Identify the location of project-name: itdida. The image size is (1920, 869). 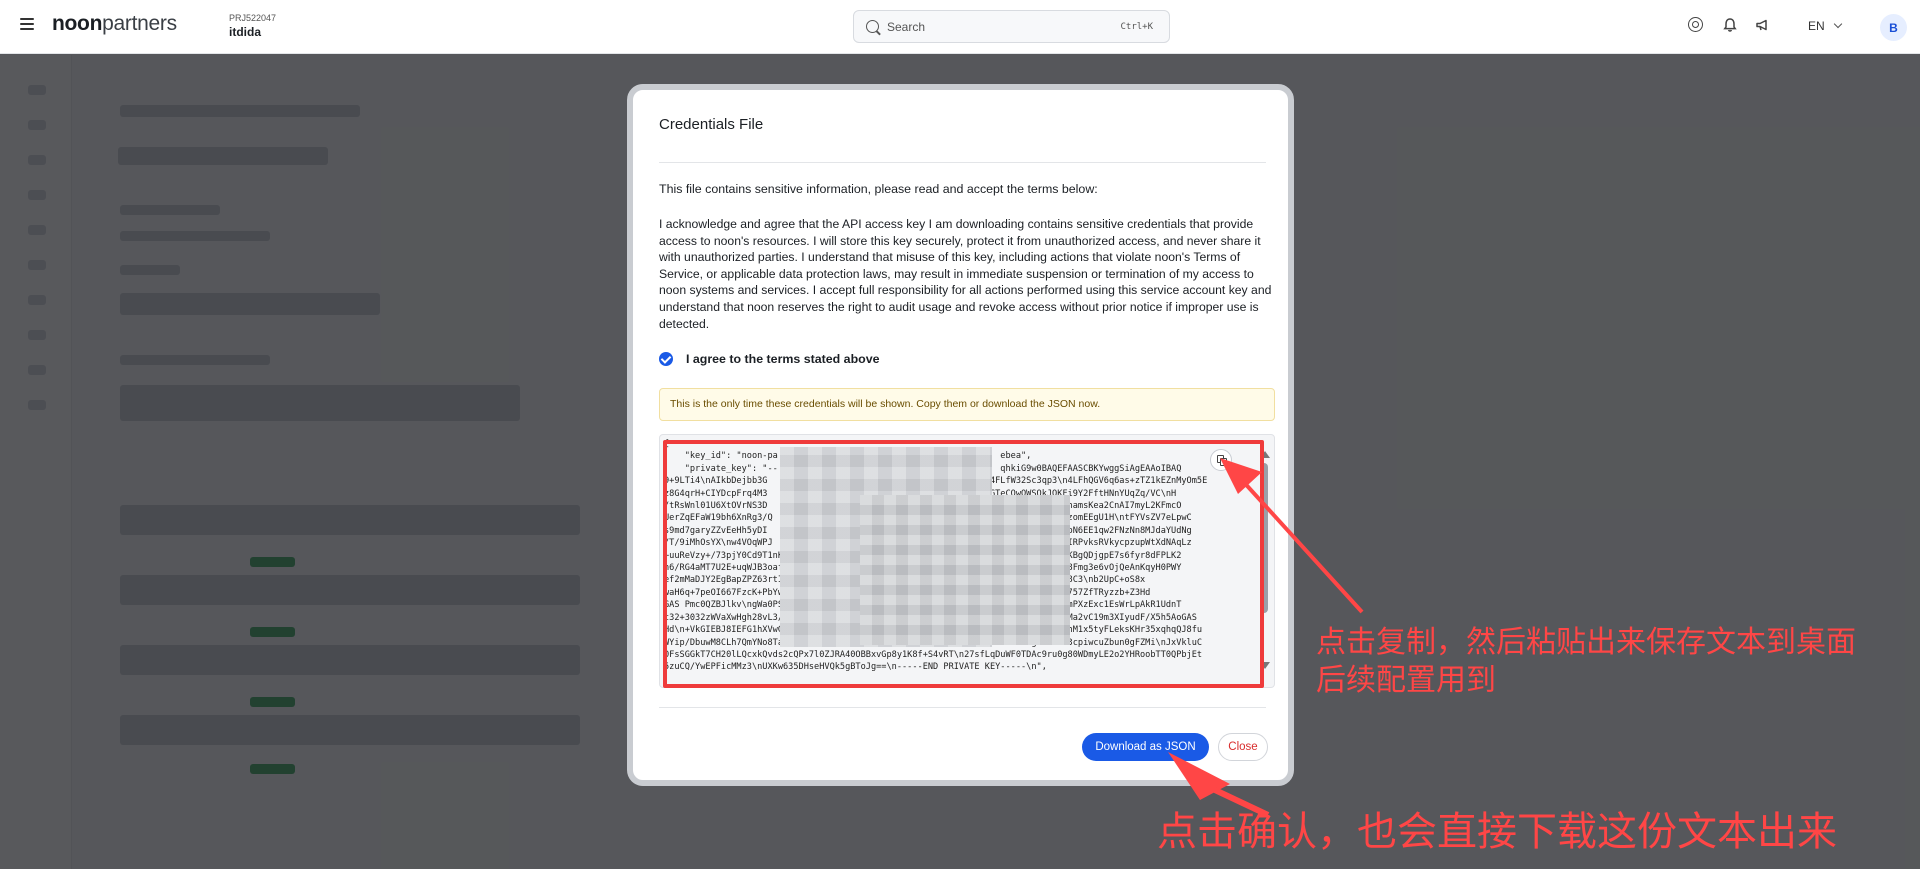
(245, 32).